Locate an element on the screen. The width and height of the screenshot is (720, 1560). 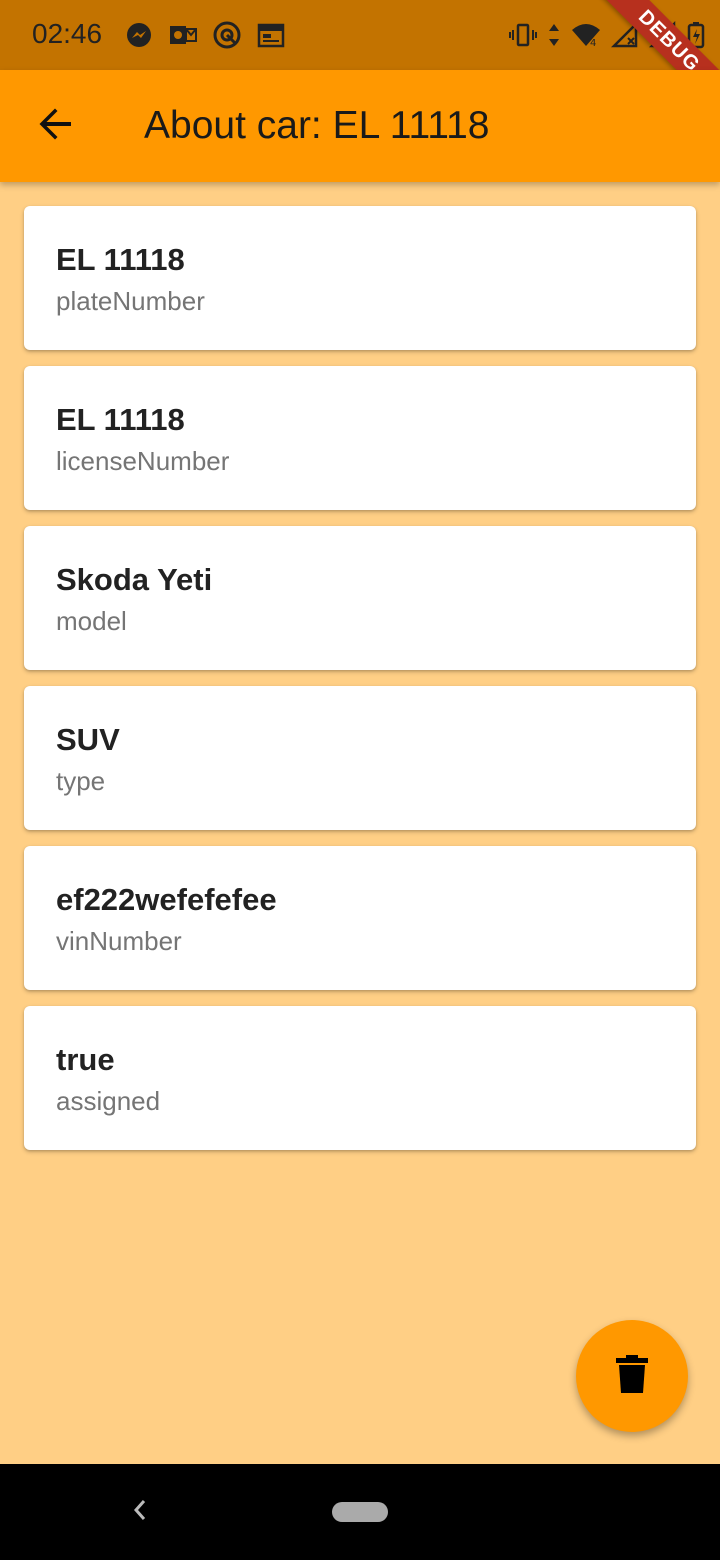
page-title: About car: EL 11118 is located at coordinates (317, 125).